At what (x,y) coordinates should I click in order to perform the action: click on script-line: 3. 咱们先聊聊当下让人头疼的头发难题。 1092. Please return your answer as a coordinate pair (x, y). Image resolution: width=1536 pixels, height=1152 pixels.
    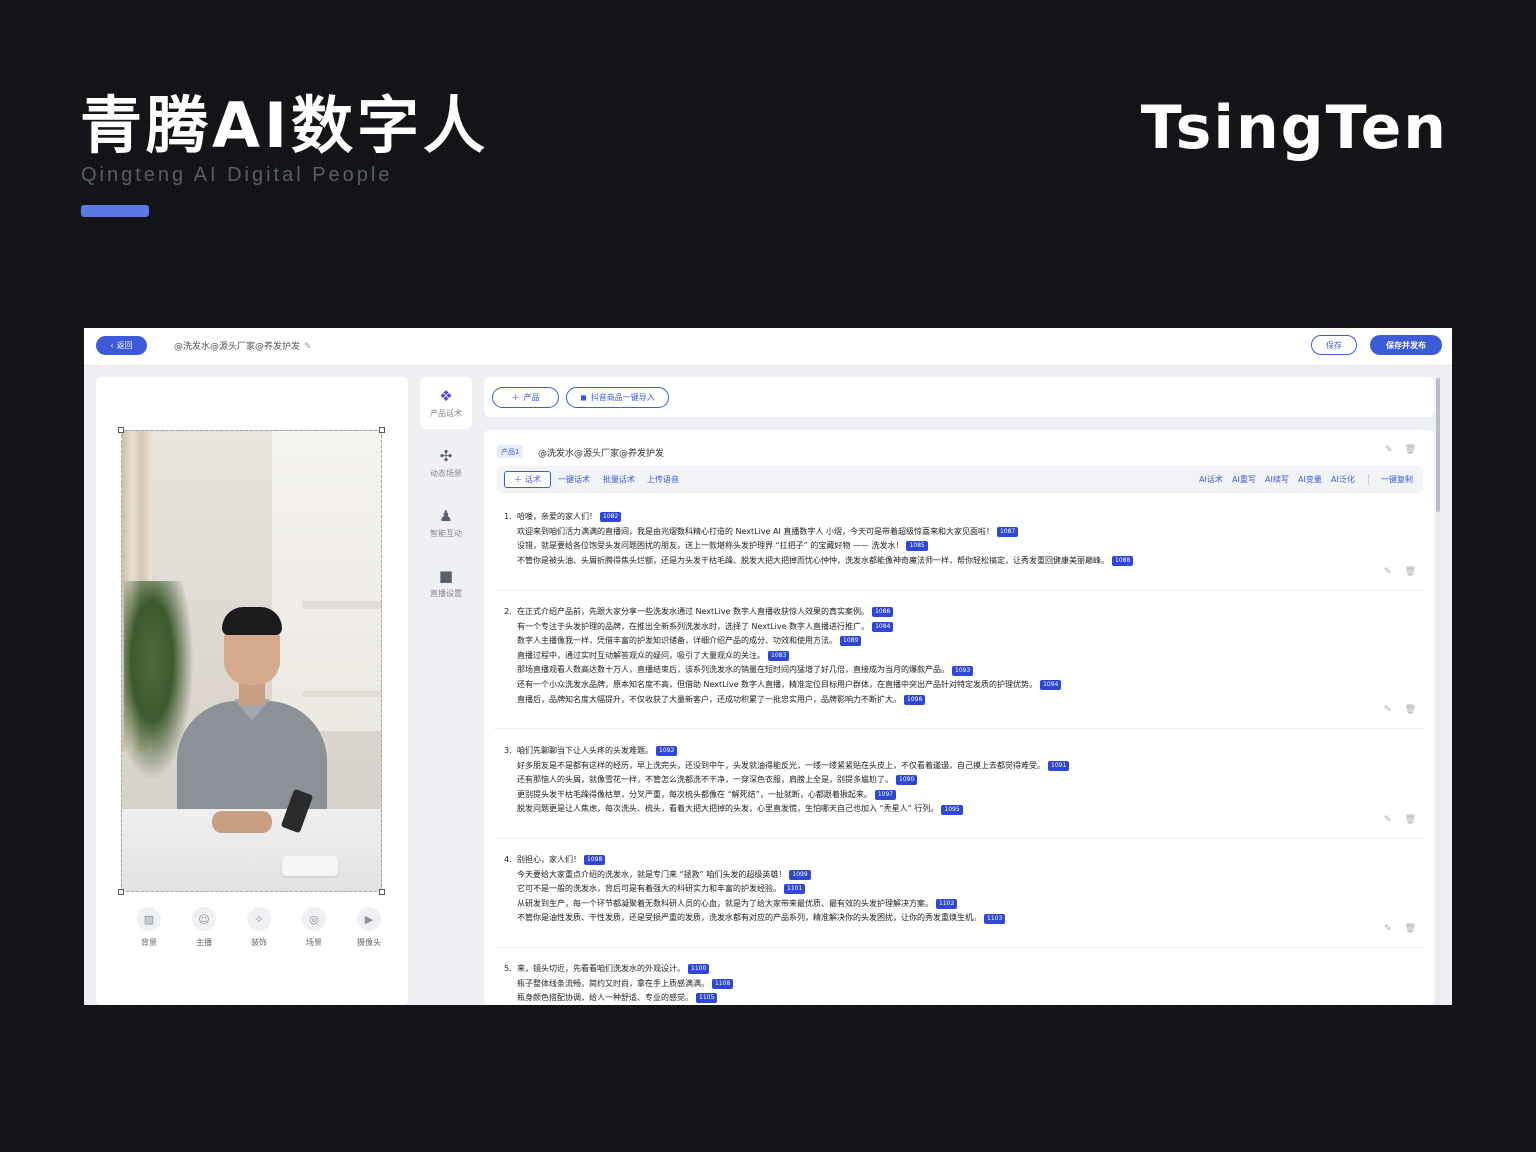
    Looking at the image, I should click on (959, 751).